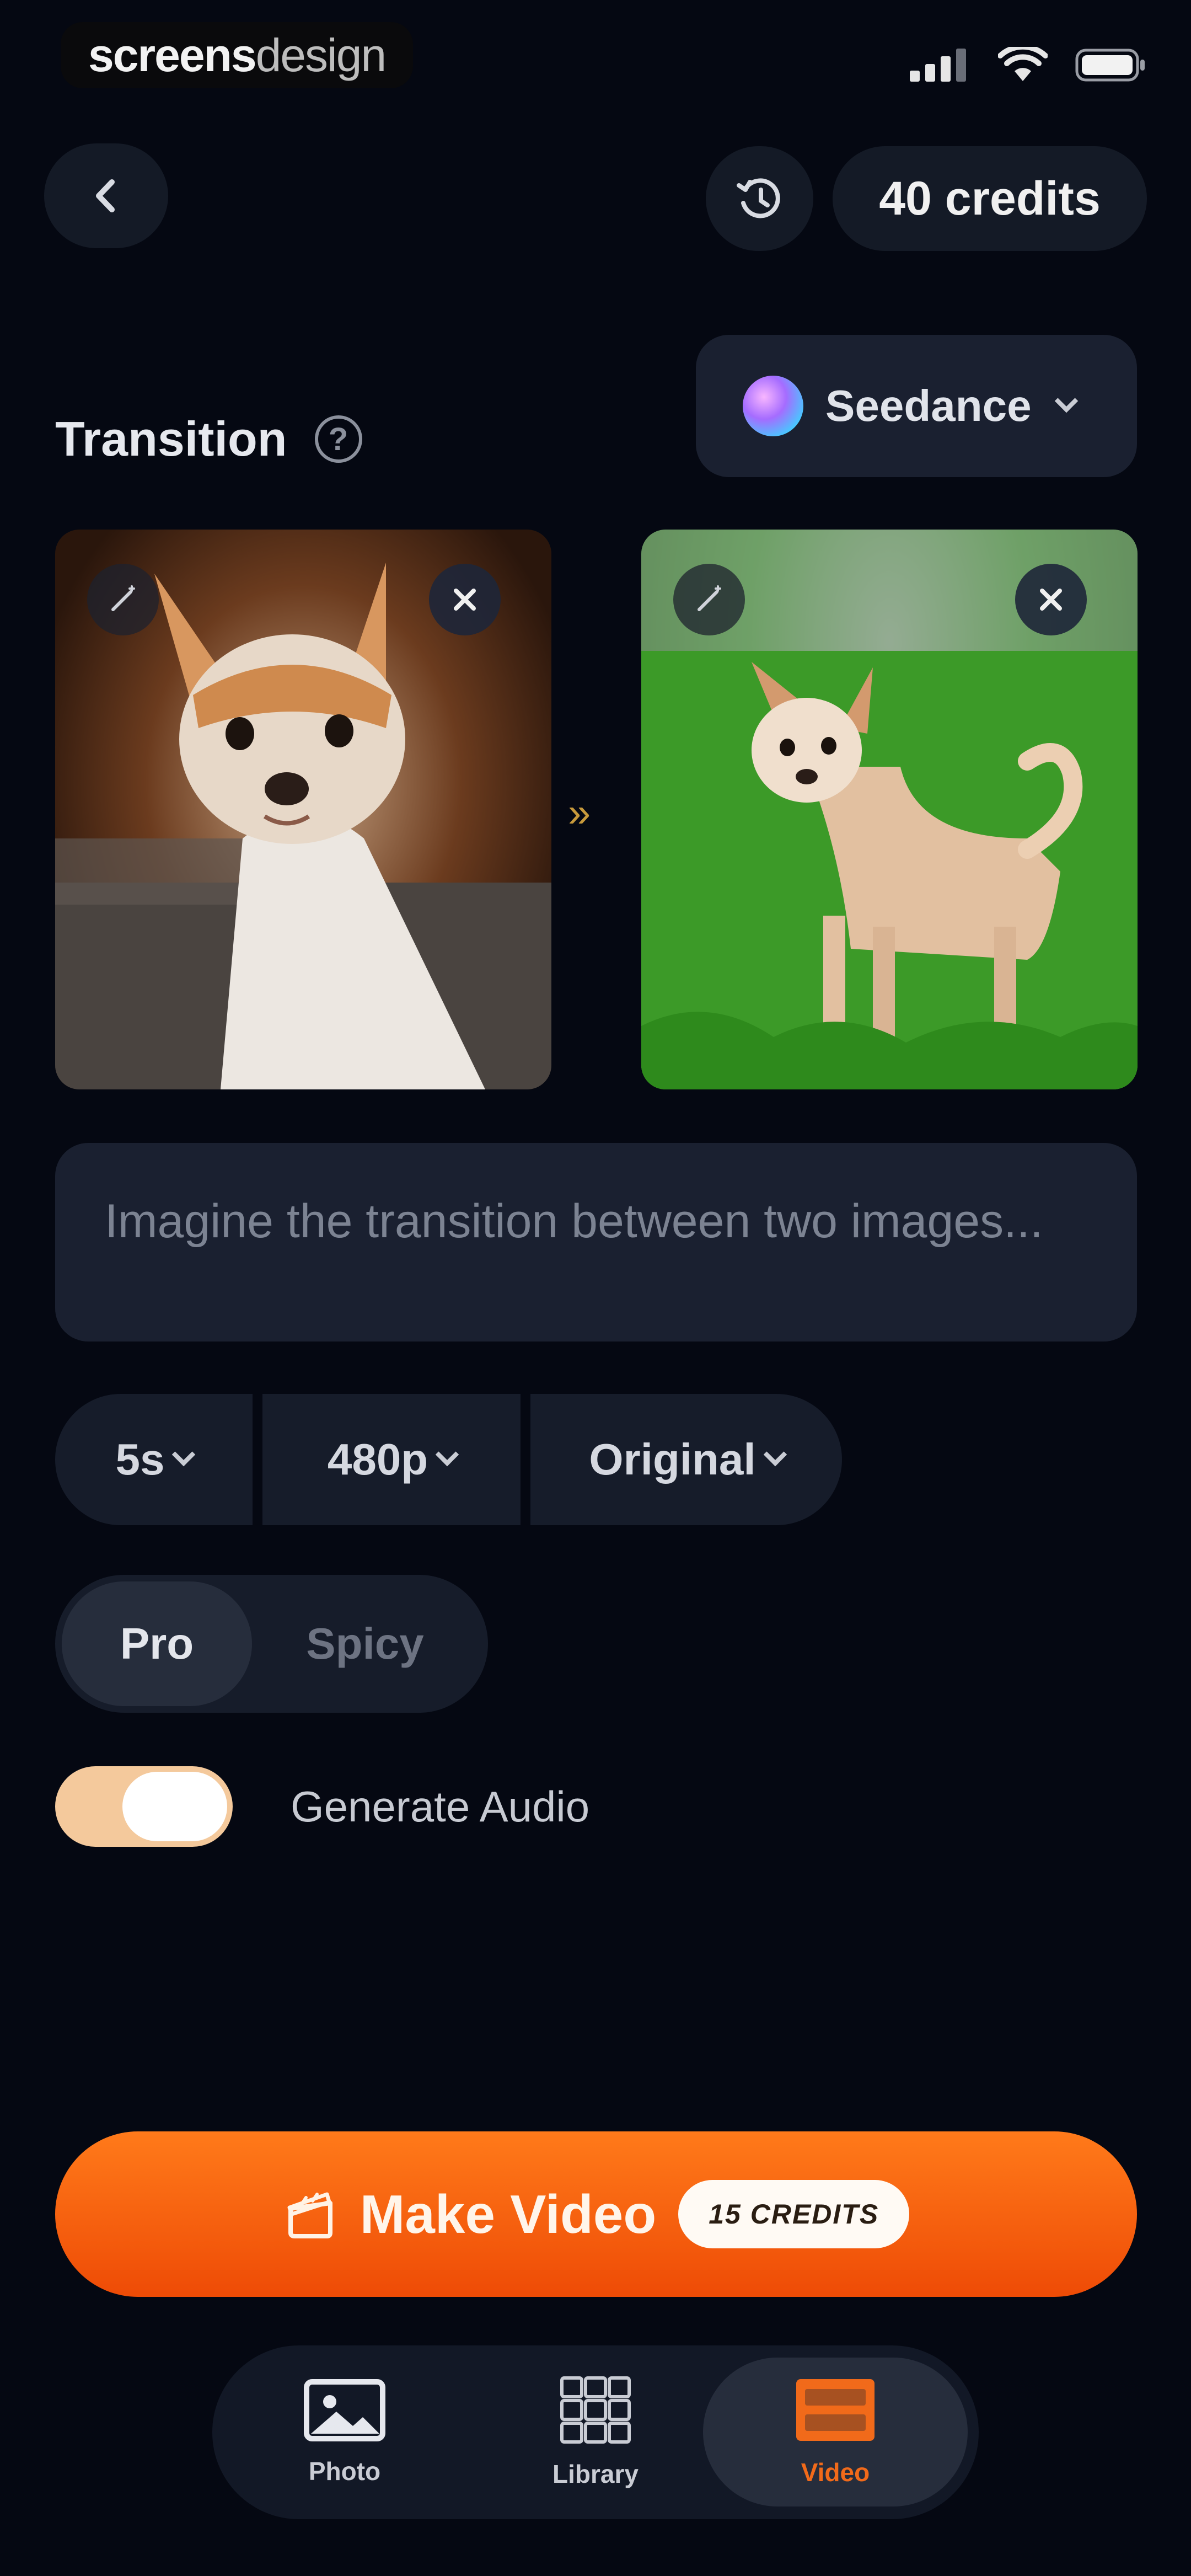 The width and height of the screenshot is (1191, 2576). I want to click on image-icon, so click(344, 2410).